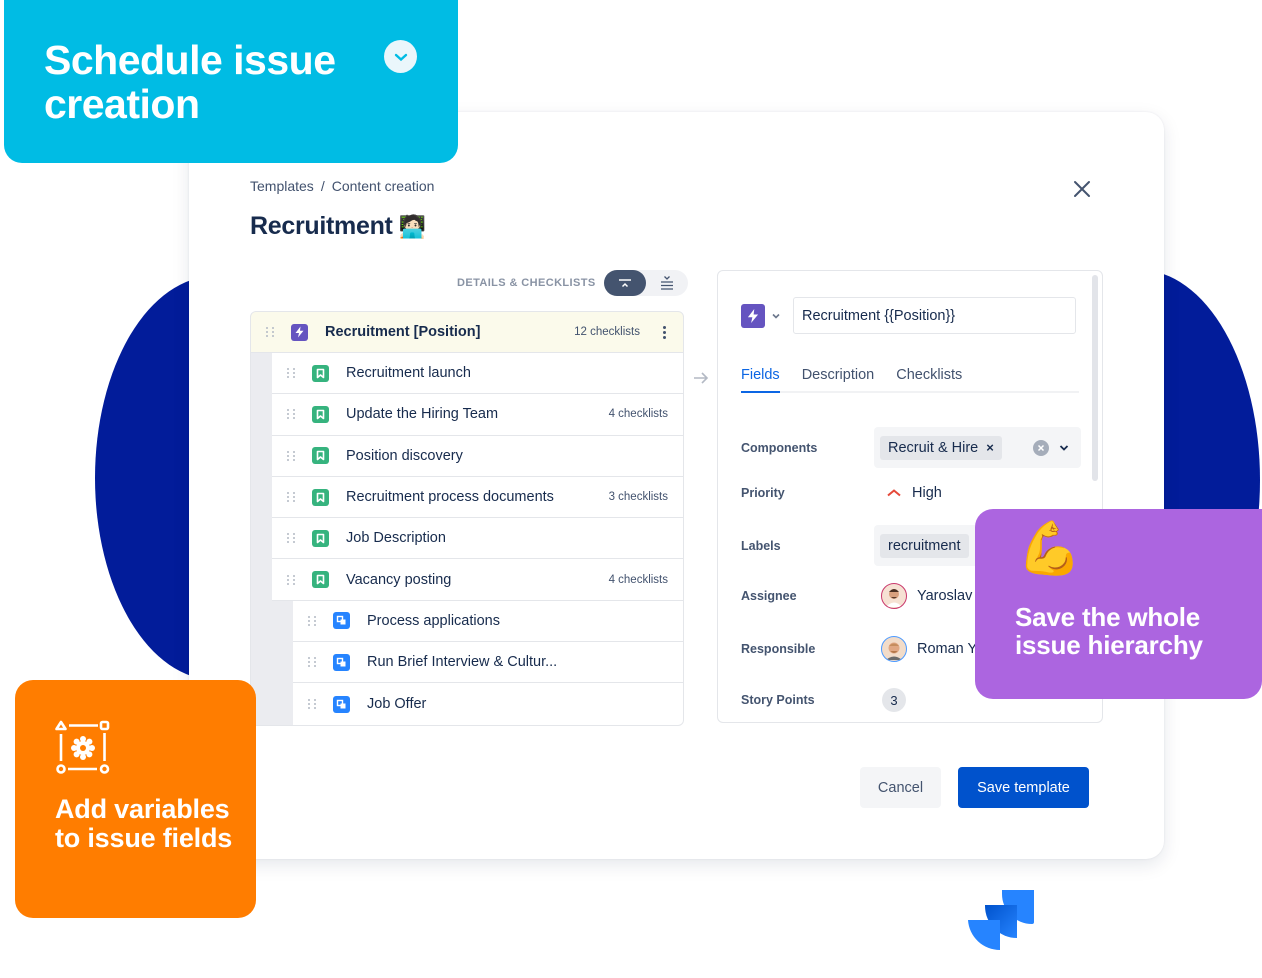  I want to click on promo-card-title: Save the whole issue hierarchy, so click(1109, 631).